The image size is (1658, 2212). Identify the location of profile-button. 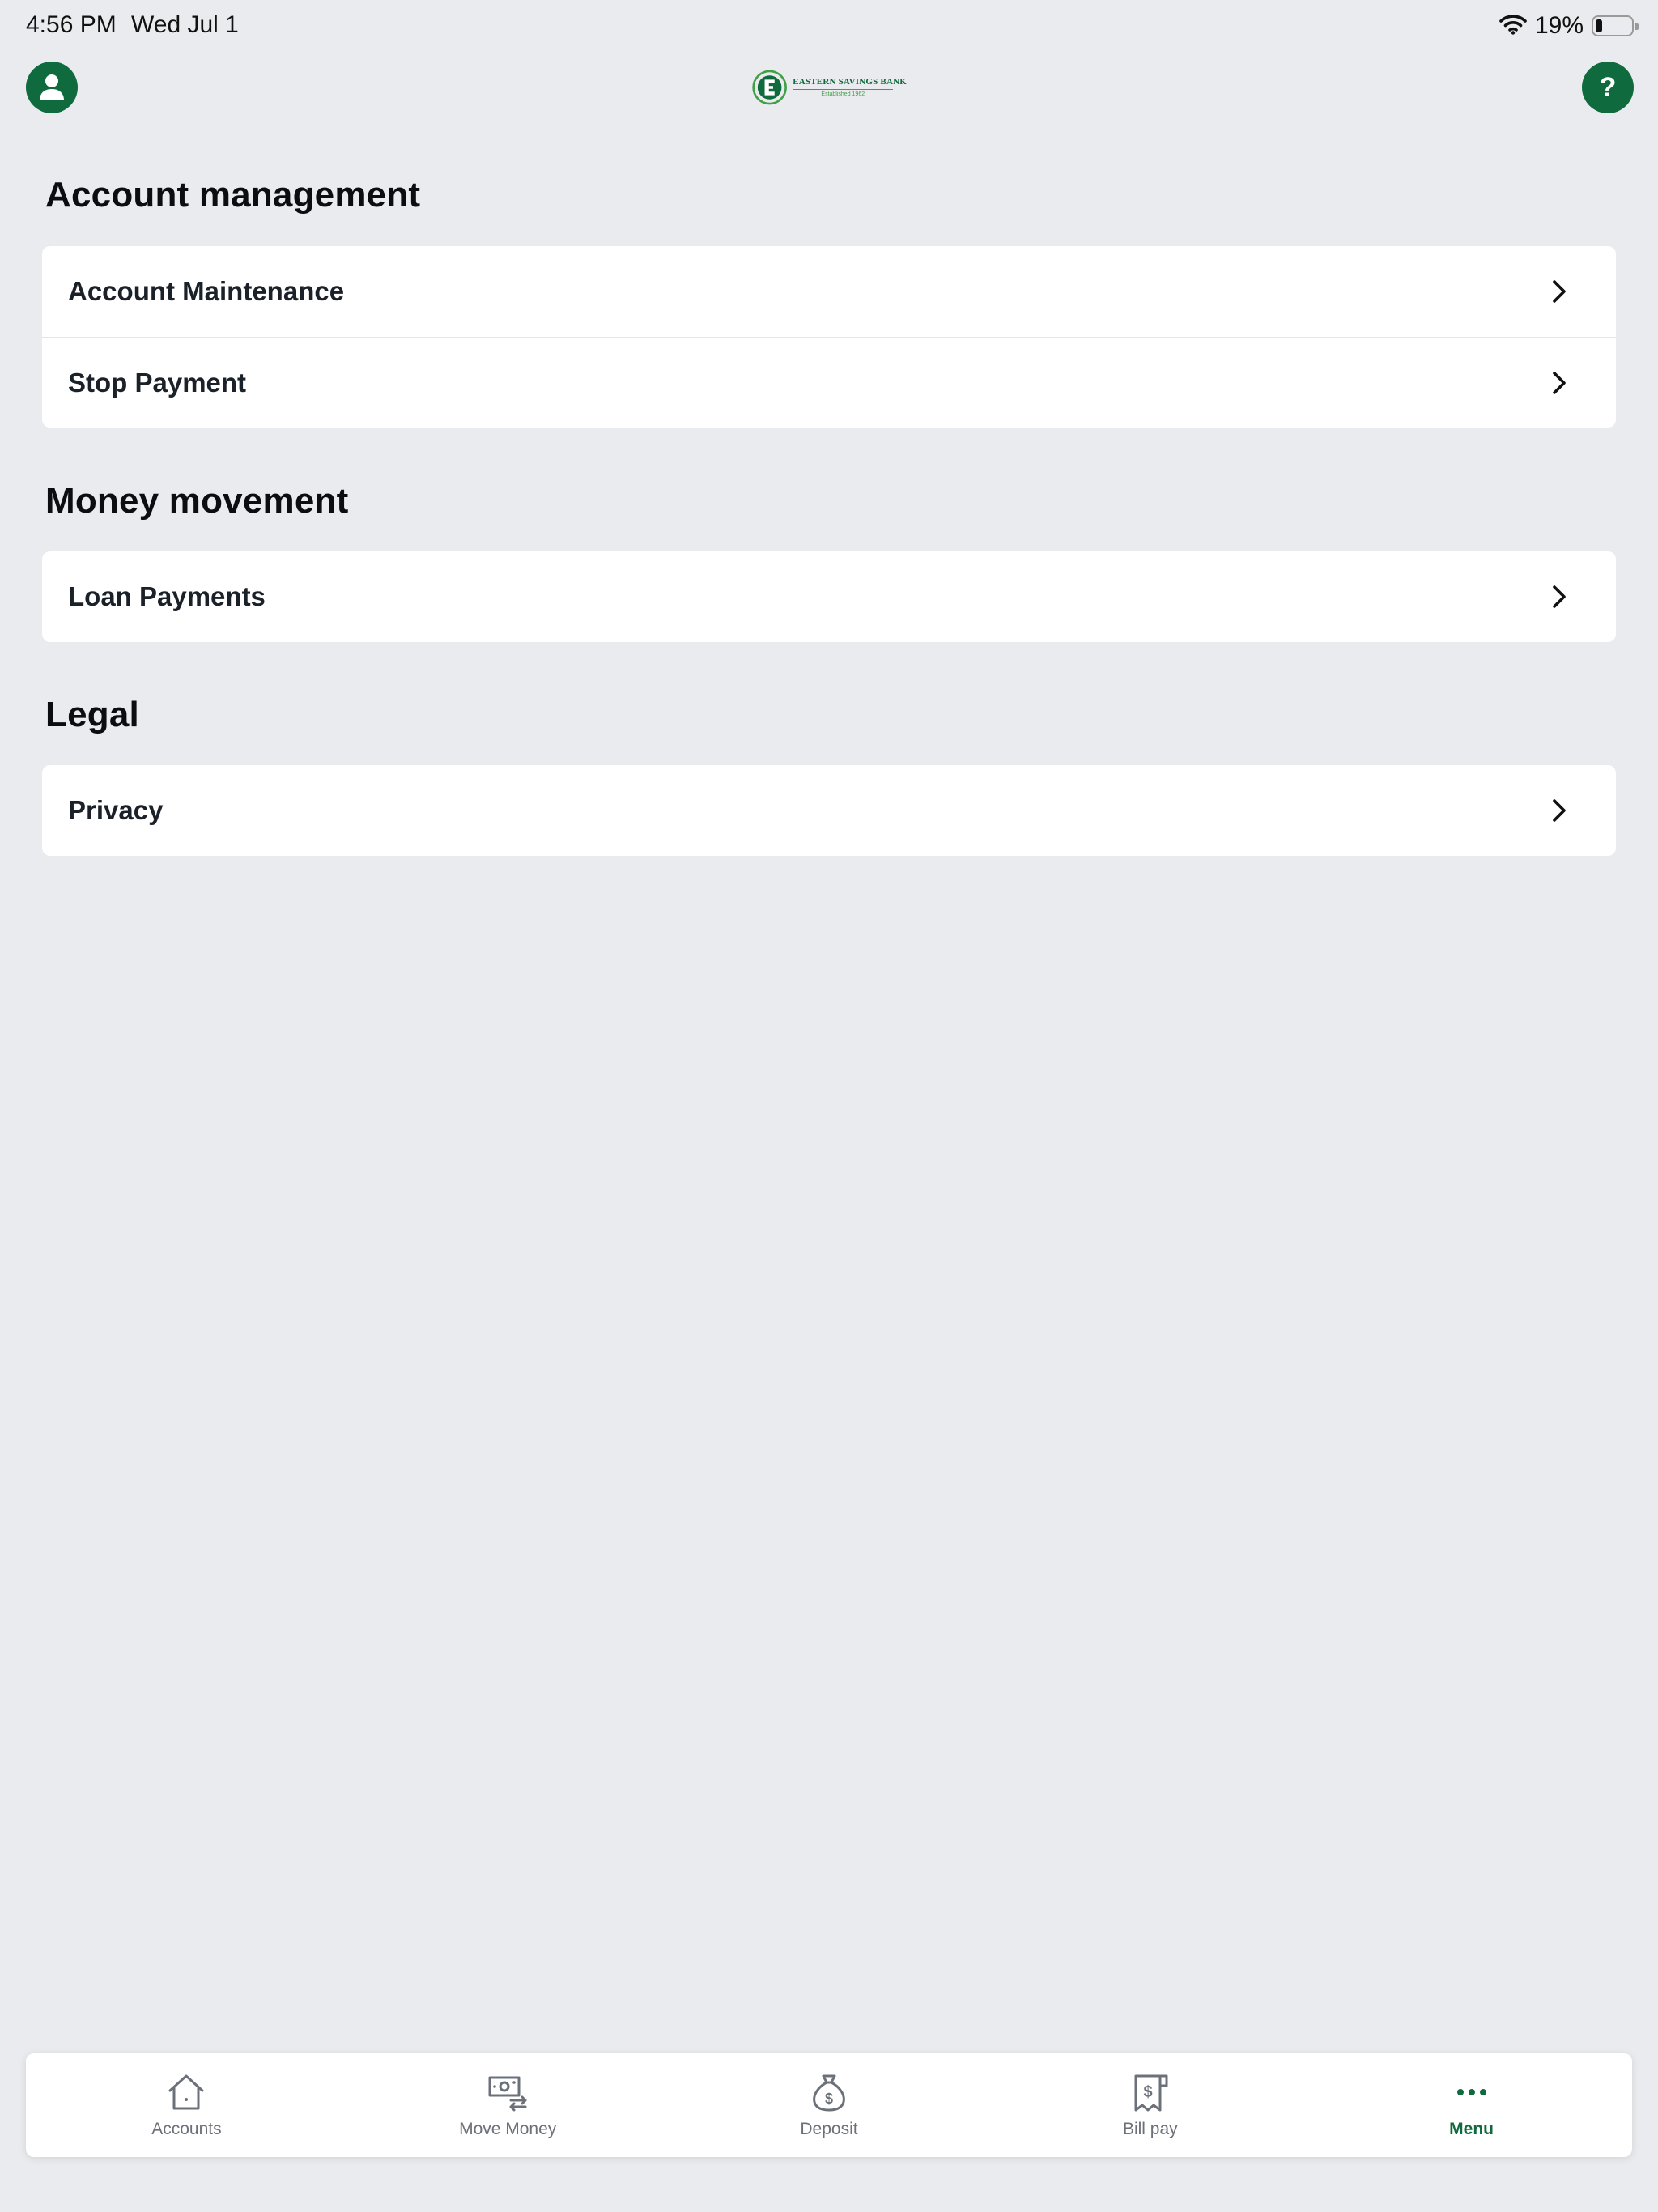
(52, 87).